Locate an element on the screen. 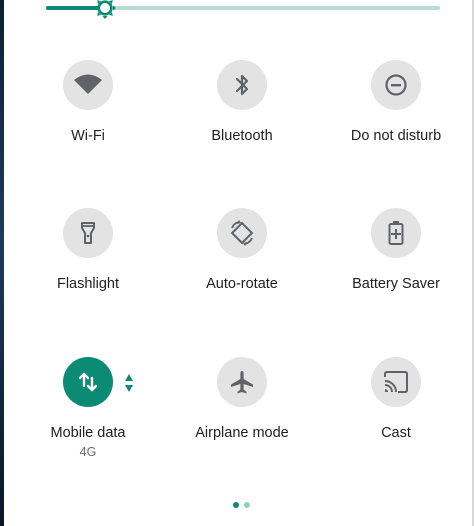  do-not-disturb-icon is located at coordinates (396, 85).